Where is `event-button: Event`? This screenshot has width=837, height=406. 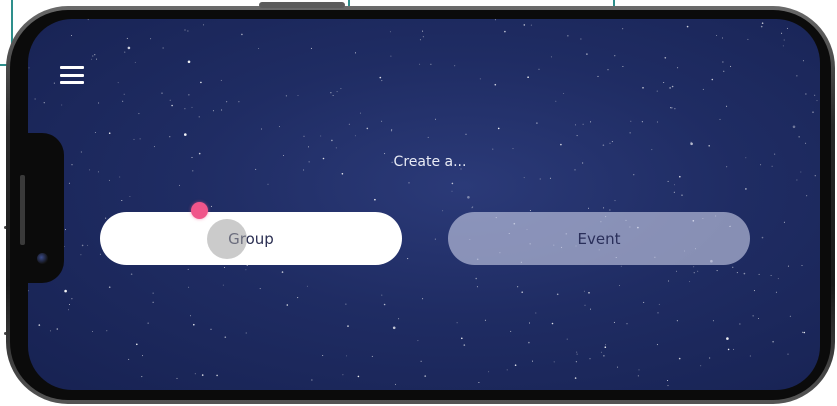
event-button: Event is located at coordinates (599, 238).